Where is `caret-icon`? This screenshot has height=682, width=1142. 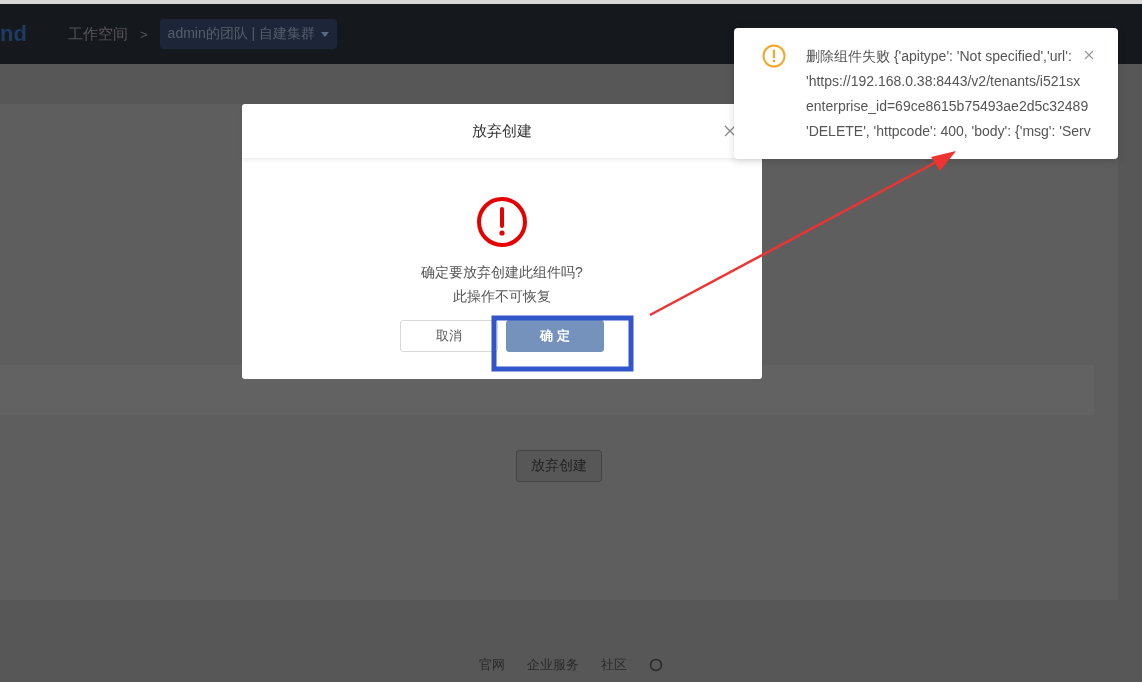
caret-icon is located at coordinates (325, 34).